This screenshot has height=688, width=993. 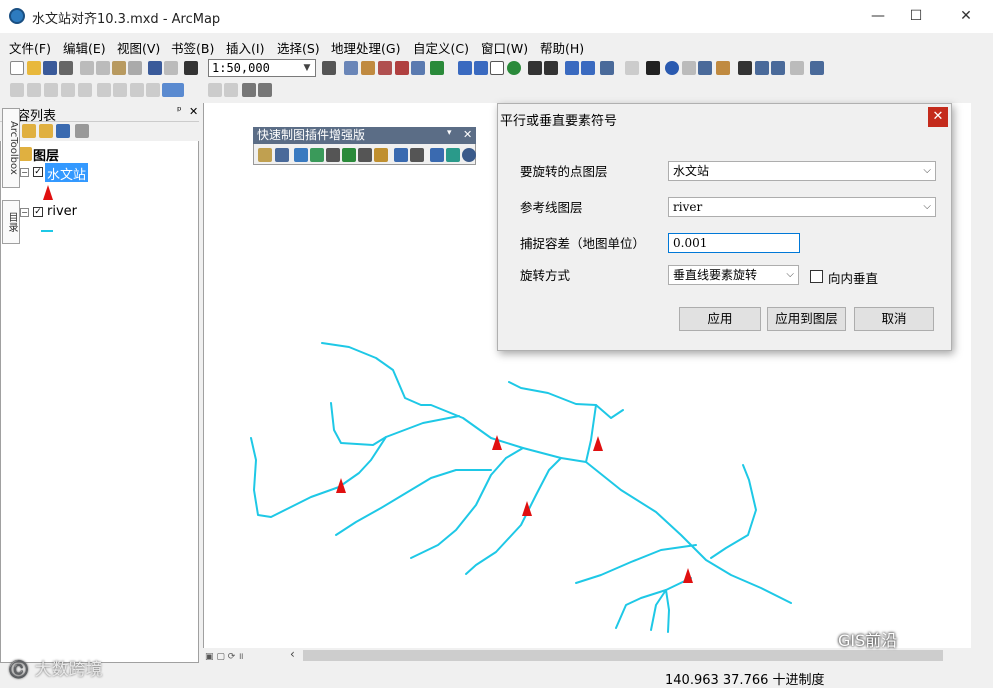 What do you see at coordinates (17, 68) in the screenshot?
I see `new-document-icon` at bounding box center [17, 68].